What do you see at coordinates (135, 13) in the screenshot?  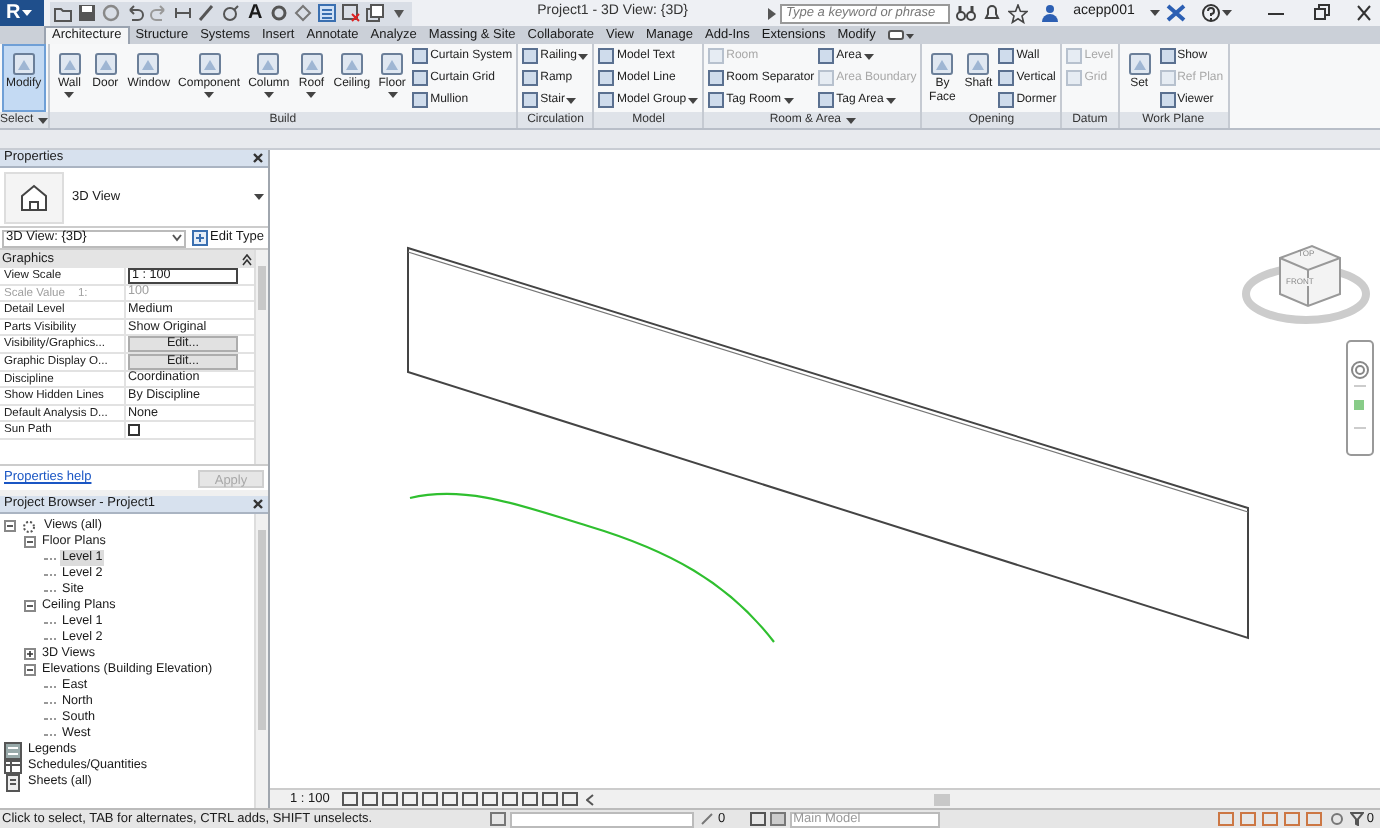 I see `undo-icon` at bounding box center [135, 13].